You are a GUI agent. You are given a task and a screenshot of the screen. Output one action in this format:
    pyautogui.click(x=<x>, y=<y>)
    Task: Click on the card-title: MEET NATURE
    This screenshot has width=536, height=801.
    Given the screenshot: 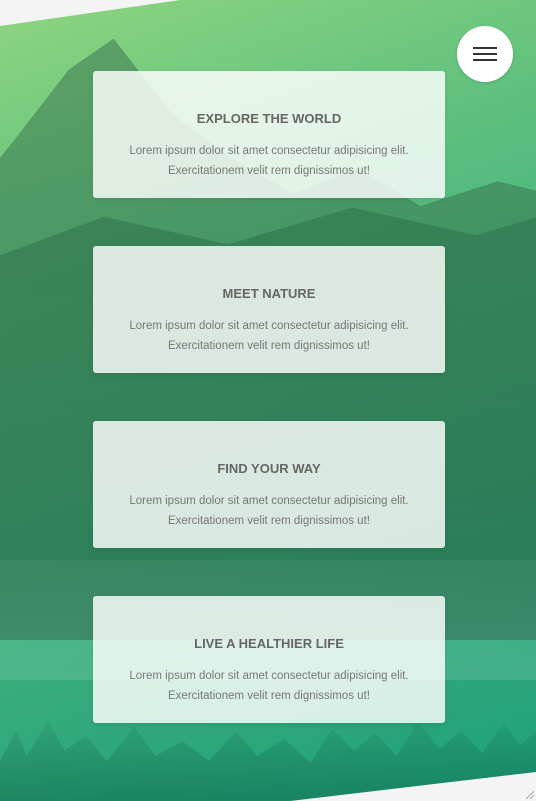 What is the action you would take?
    pyautogui.click(x=269, y=293)
    